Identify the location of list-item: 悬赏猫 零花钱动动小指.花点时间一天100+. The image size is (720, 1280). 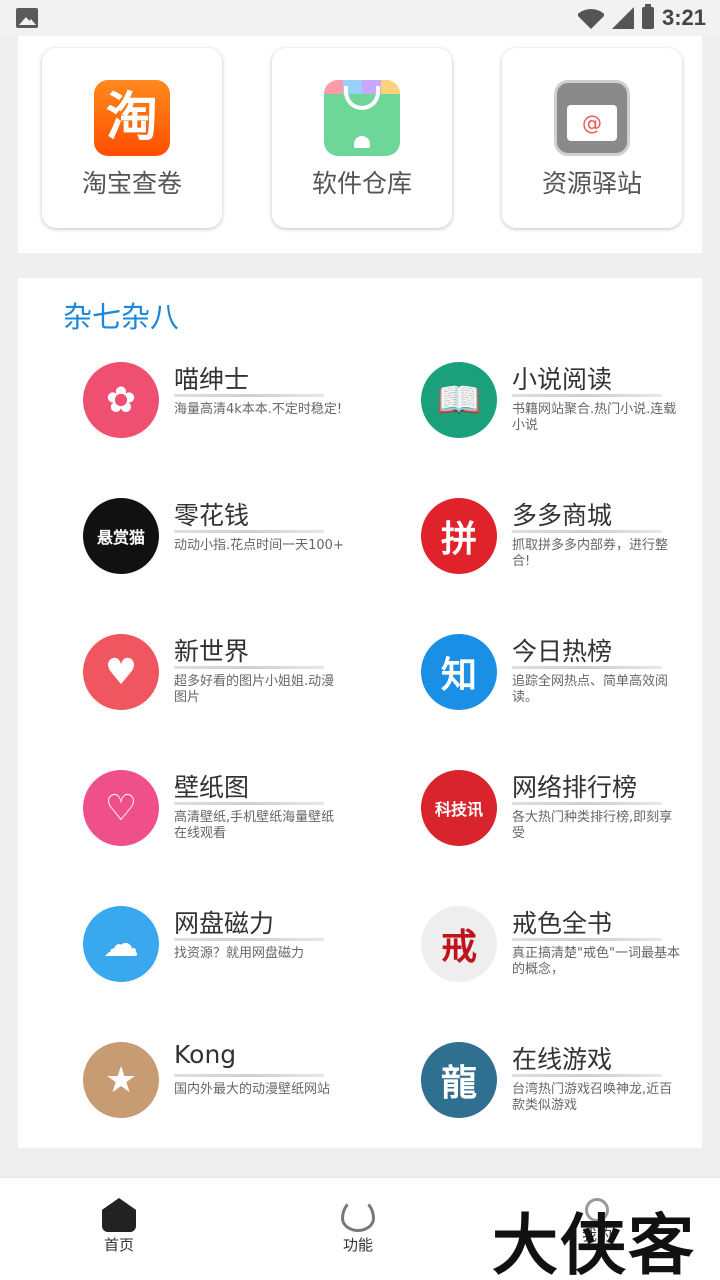
(233, 553).